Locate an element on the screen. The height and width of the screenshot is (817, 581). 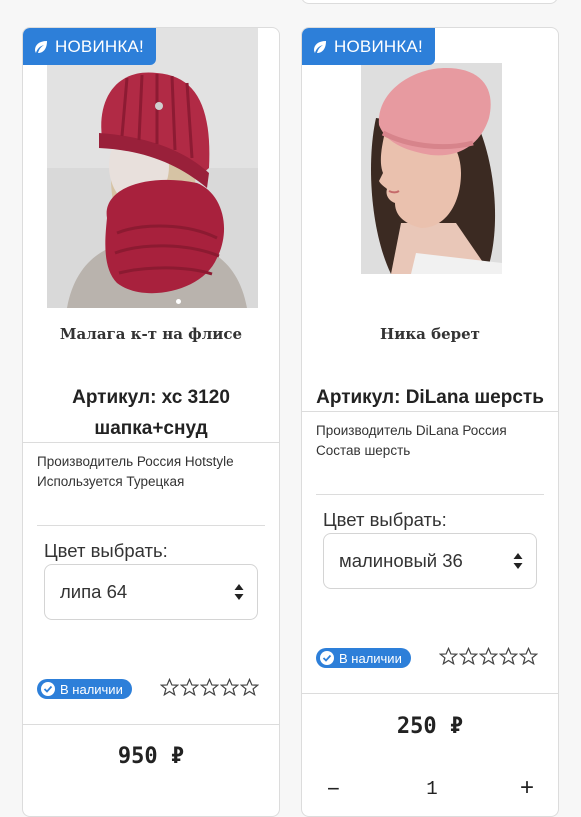
description-line: Используется Турецкая is located at coordinates (111, 481).